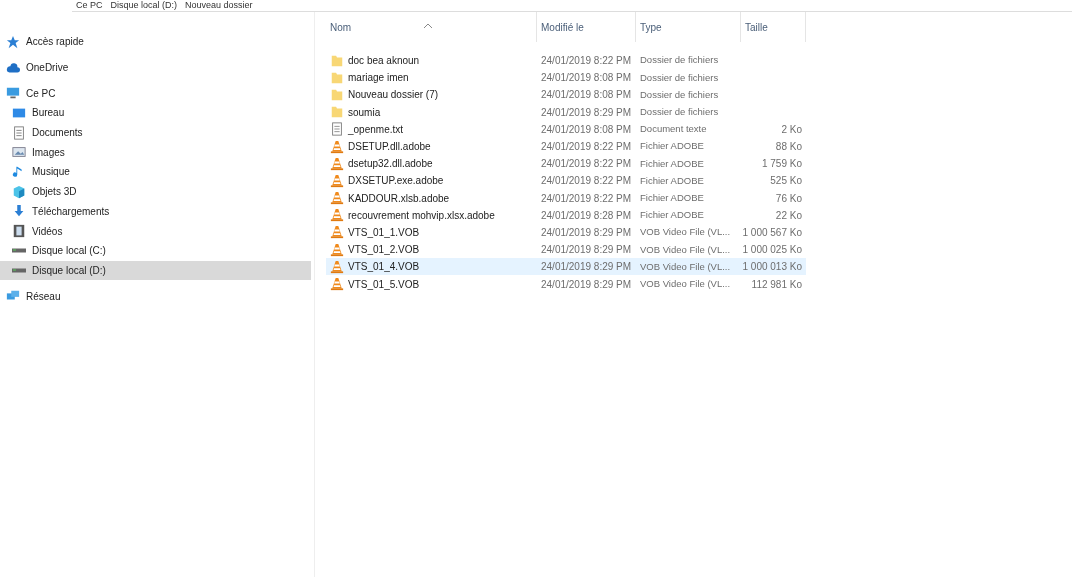 The image size is (1080, 577). What do you see at coordinates (19, 152) in the screenshot?
I see `image-icon` at bounding box center [19, 152].